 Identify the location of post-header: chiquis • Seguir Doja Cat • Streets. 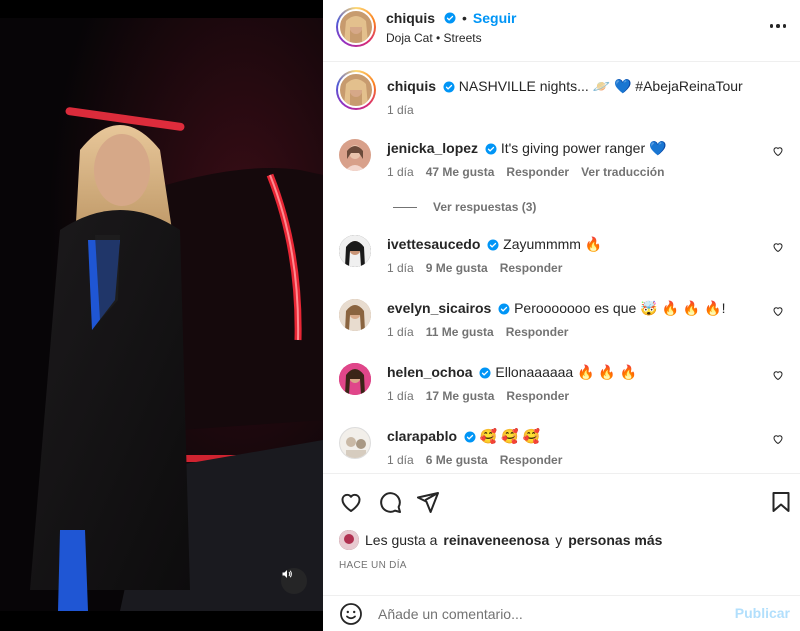
(561, 31).